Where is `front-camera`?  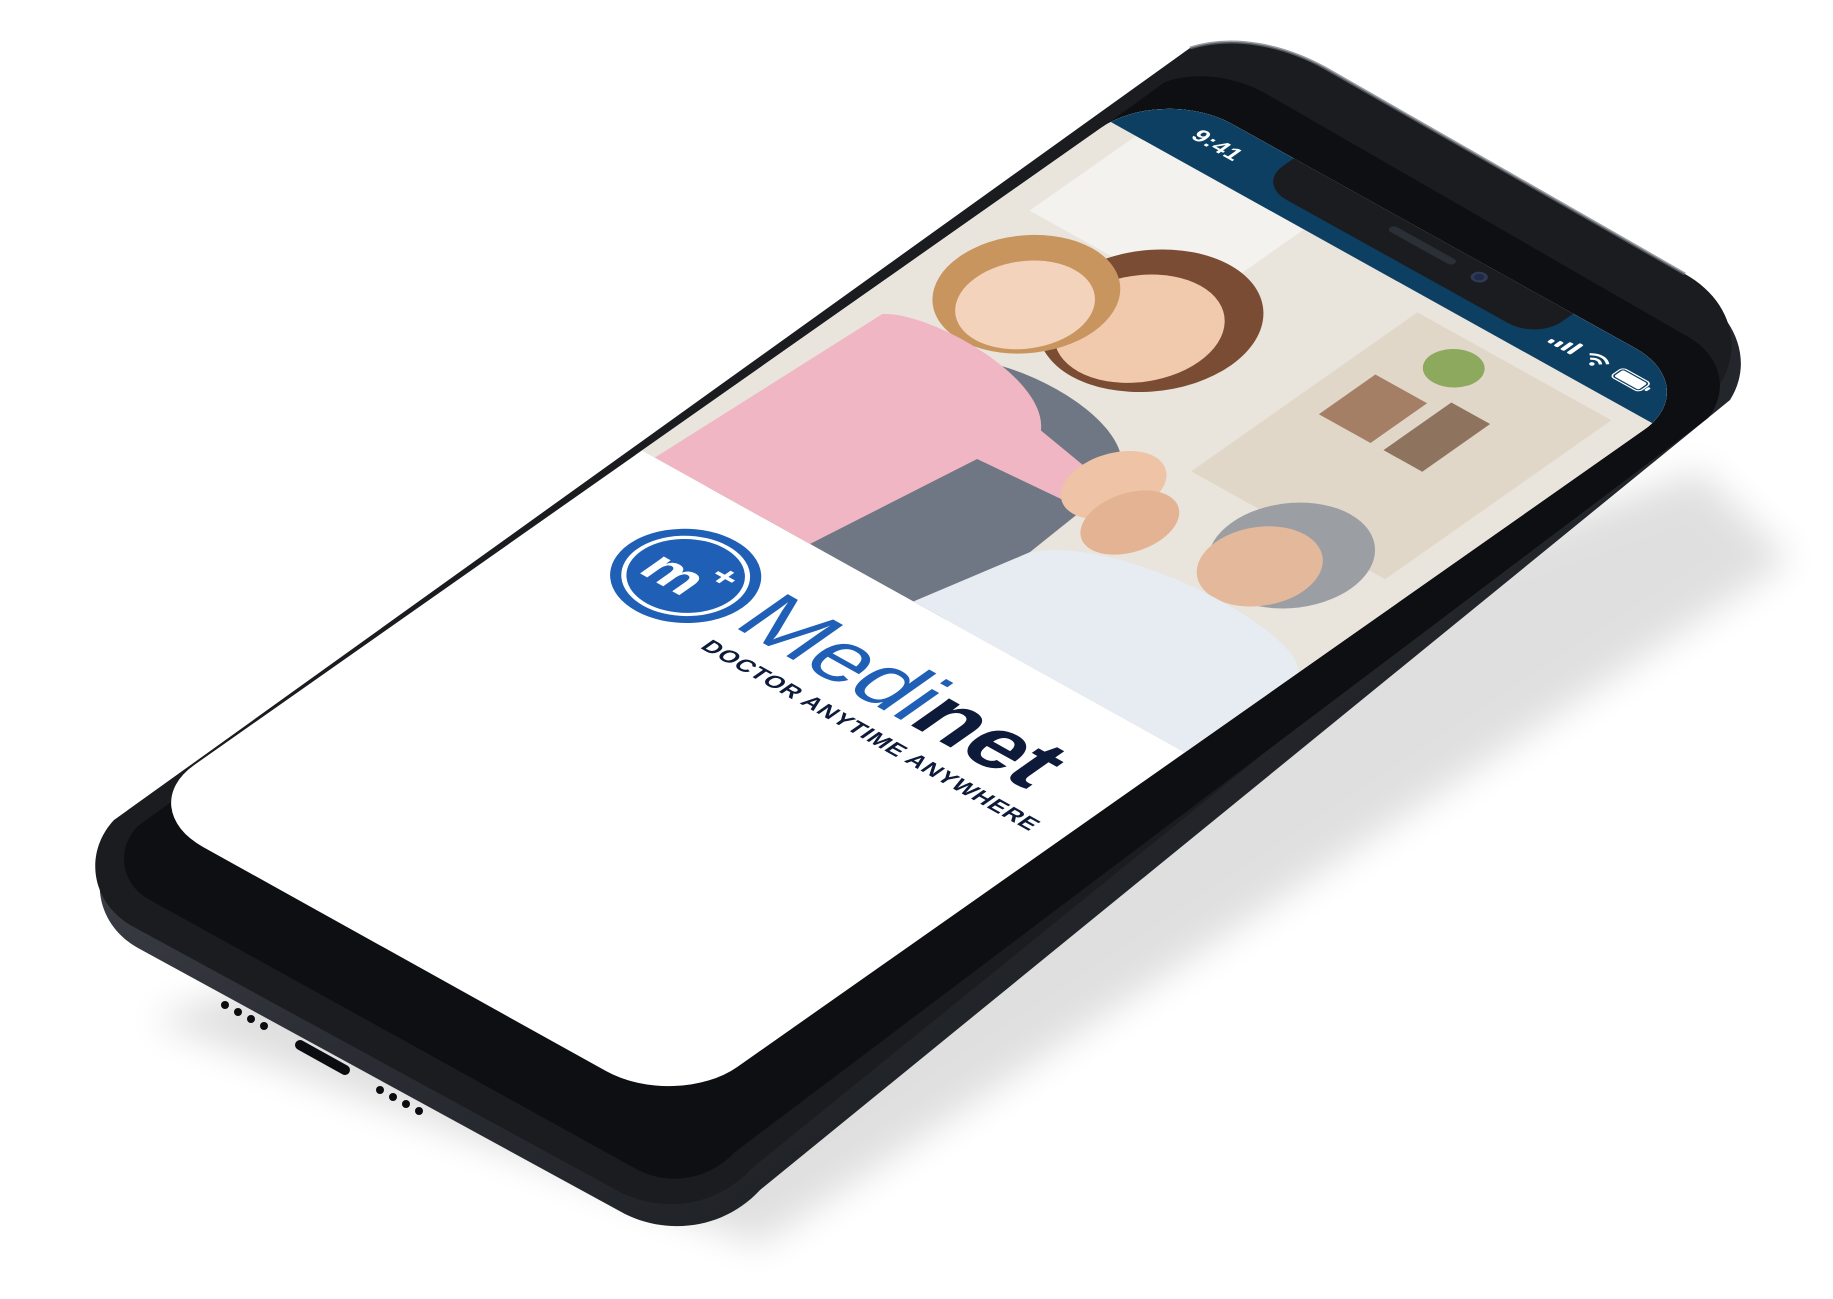 front-camera is located at coordinates (1479, 277).